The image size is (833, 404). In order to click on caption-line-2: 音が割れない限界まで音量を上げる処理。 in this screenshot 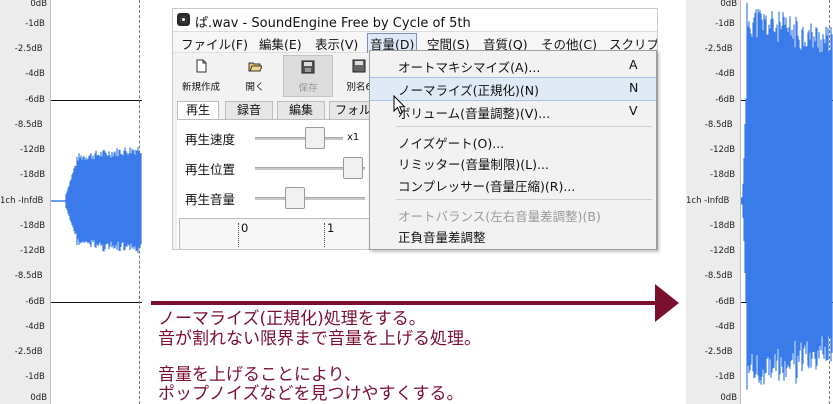, I will do `click(319, 339)`.